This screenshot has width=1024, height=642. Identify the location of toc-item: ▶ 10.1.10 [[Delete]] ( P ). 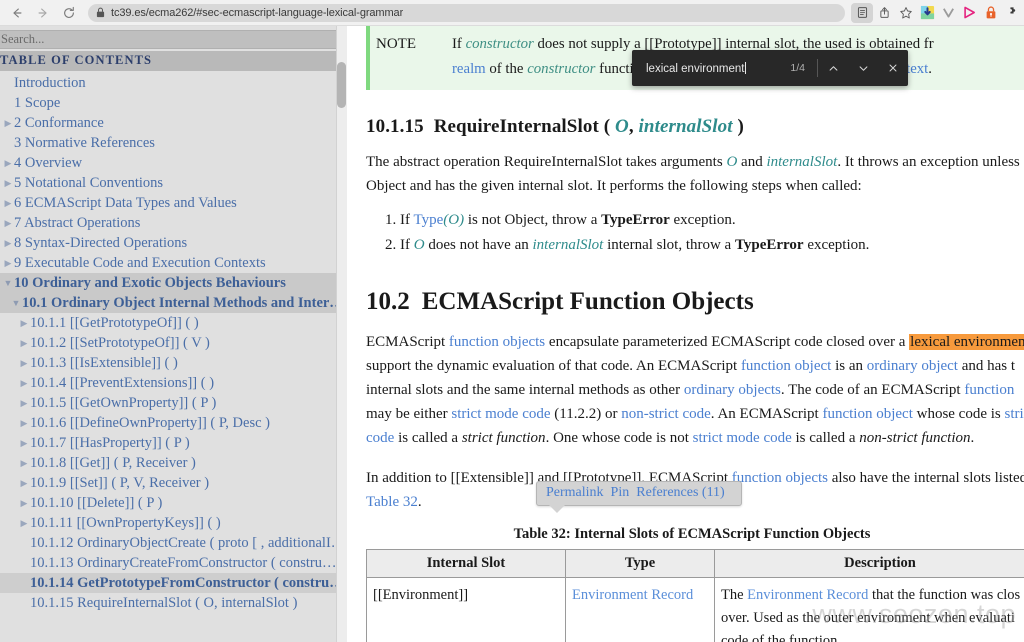
(173, 503).